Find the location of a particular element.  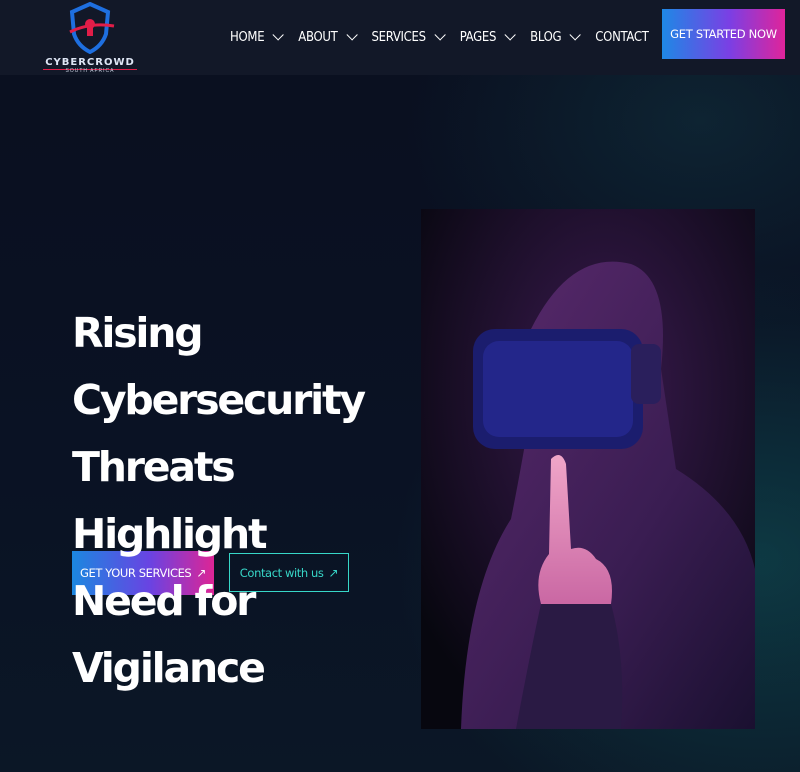

nav-item-services: SERVICES is located at coordinates (408, 37).